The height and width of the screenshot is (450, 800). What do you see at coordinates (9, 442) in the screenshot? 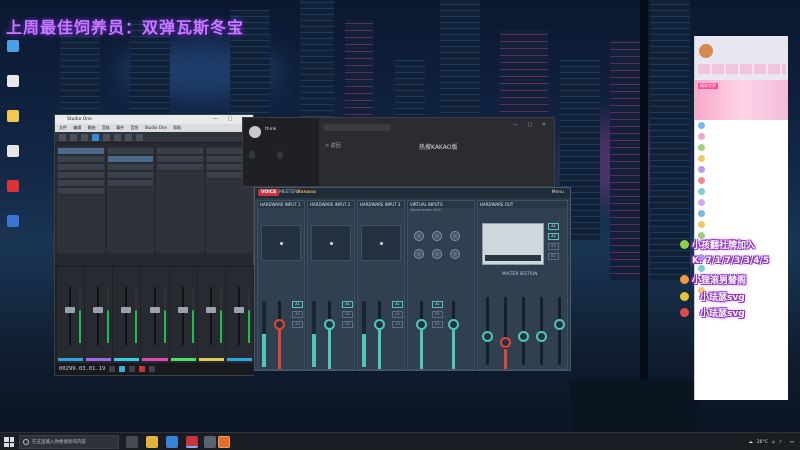
I see `windows-start-icon` at bounding box center [9, 442].